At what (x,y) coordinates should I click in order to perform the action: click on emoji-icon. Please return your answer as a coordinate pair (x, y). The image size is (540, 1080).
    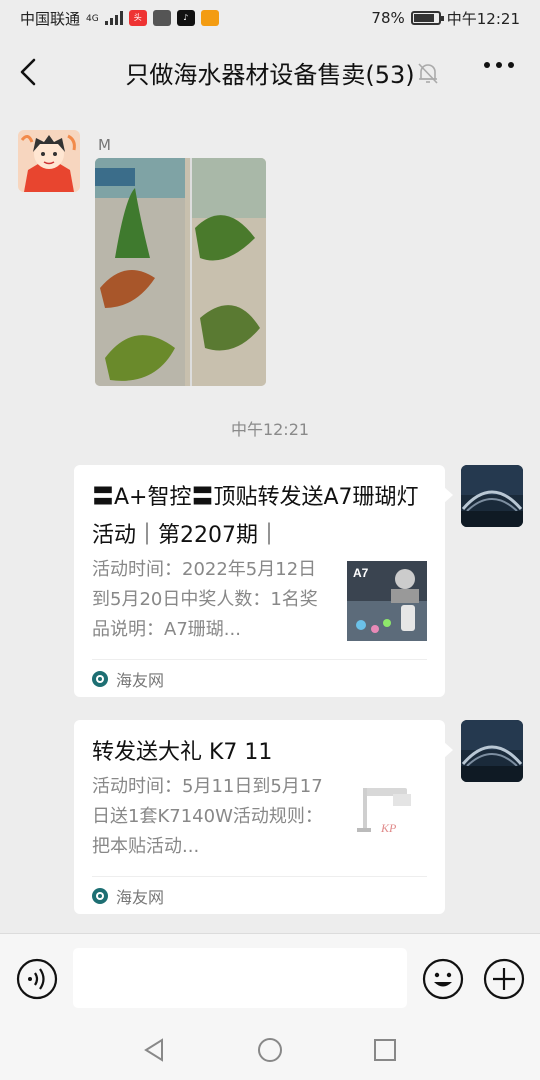
    Looking at the image, I should click on (443, 979).